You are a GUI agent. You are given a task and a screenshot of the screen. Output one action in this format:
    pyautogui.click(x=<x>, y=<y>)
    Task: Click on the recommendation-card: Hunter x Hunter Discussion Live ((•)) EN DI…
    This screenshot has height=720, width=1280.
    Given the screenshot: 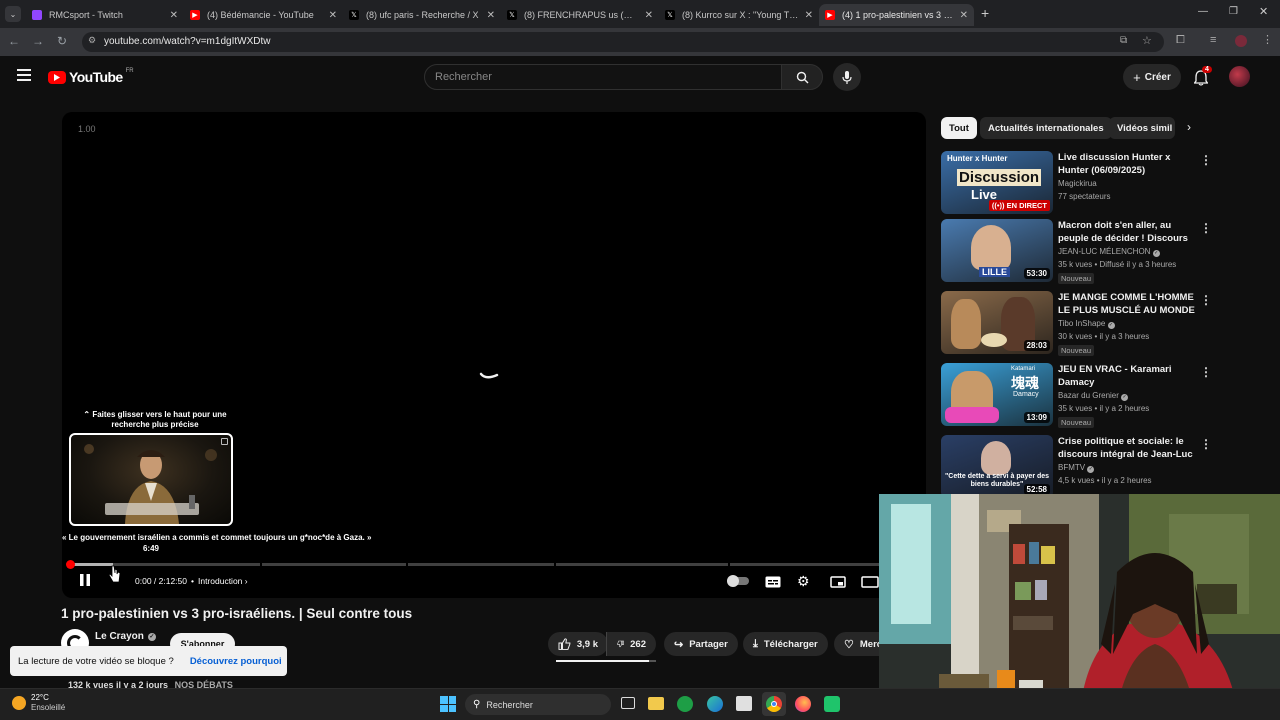 What is the action you would take?
    pyautogui.click(x=1076, y=183)
    